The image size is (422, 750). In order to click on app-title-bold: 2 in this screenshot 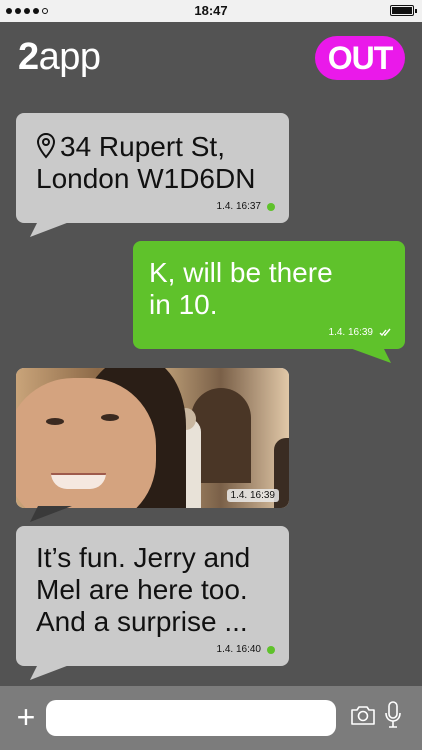, I will do `click(28, 57)`.